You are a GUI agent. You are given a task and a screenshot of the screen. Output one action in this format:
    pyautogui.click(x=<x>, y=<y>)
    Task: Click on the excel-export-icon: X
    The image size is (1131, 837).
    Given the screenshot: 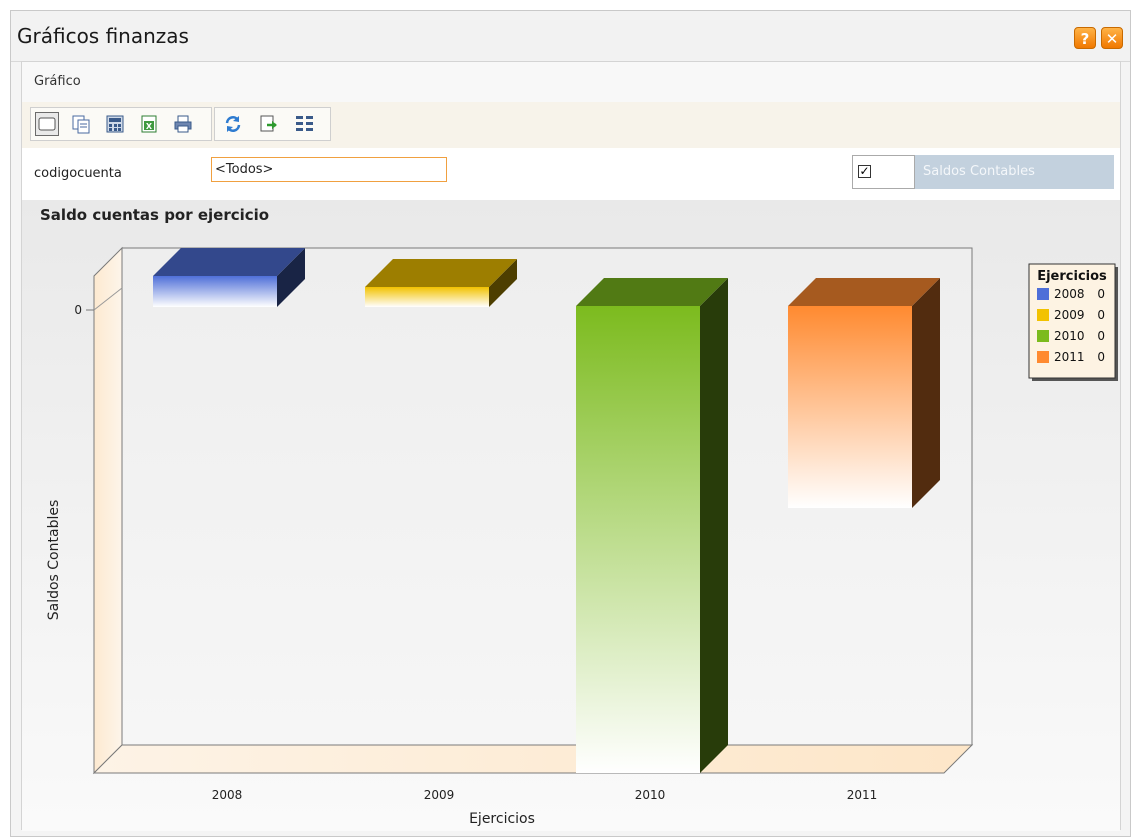 What is the action you would take?
    pyautogui.click(x=149, y=124)
    